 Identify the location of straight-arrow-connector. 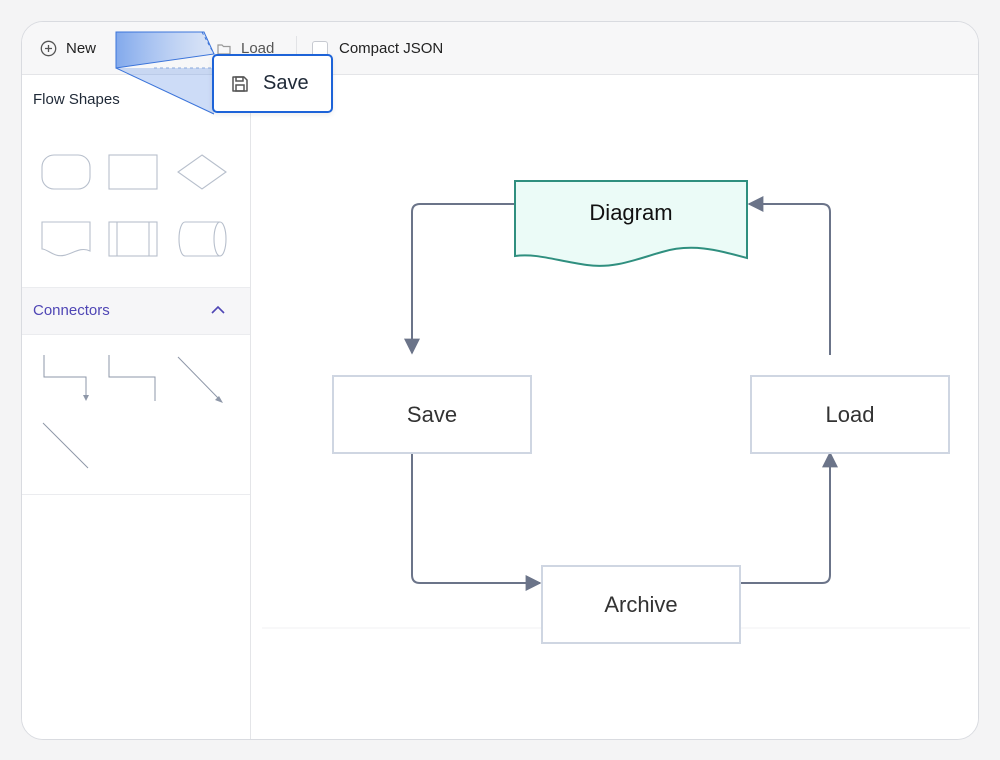
(200, 379).